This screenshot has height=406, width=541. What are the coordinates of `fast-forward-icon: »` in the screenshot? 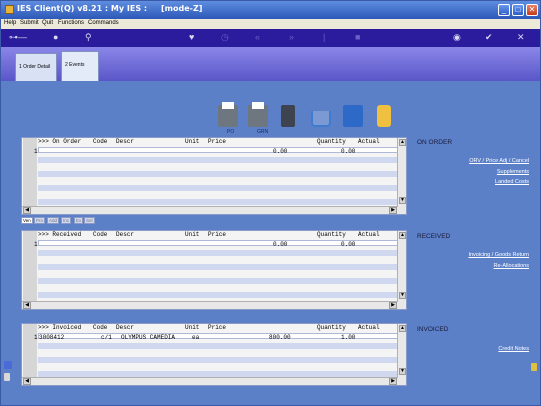 It's located at (291, 37).